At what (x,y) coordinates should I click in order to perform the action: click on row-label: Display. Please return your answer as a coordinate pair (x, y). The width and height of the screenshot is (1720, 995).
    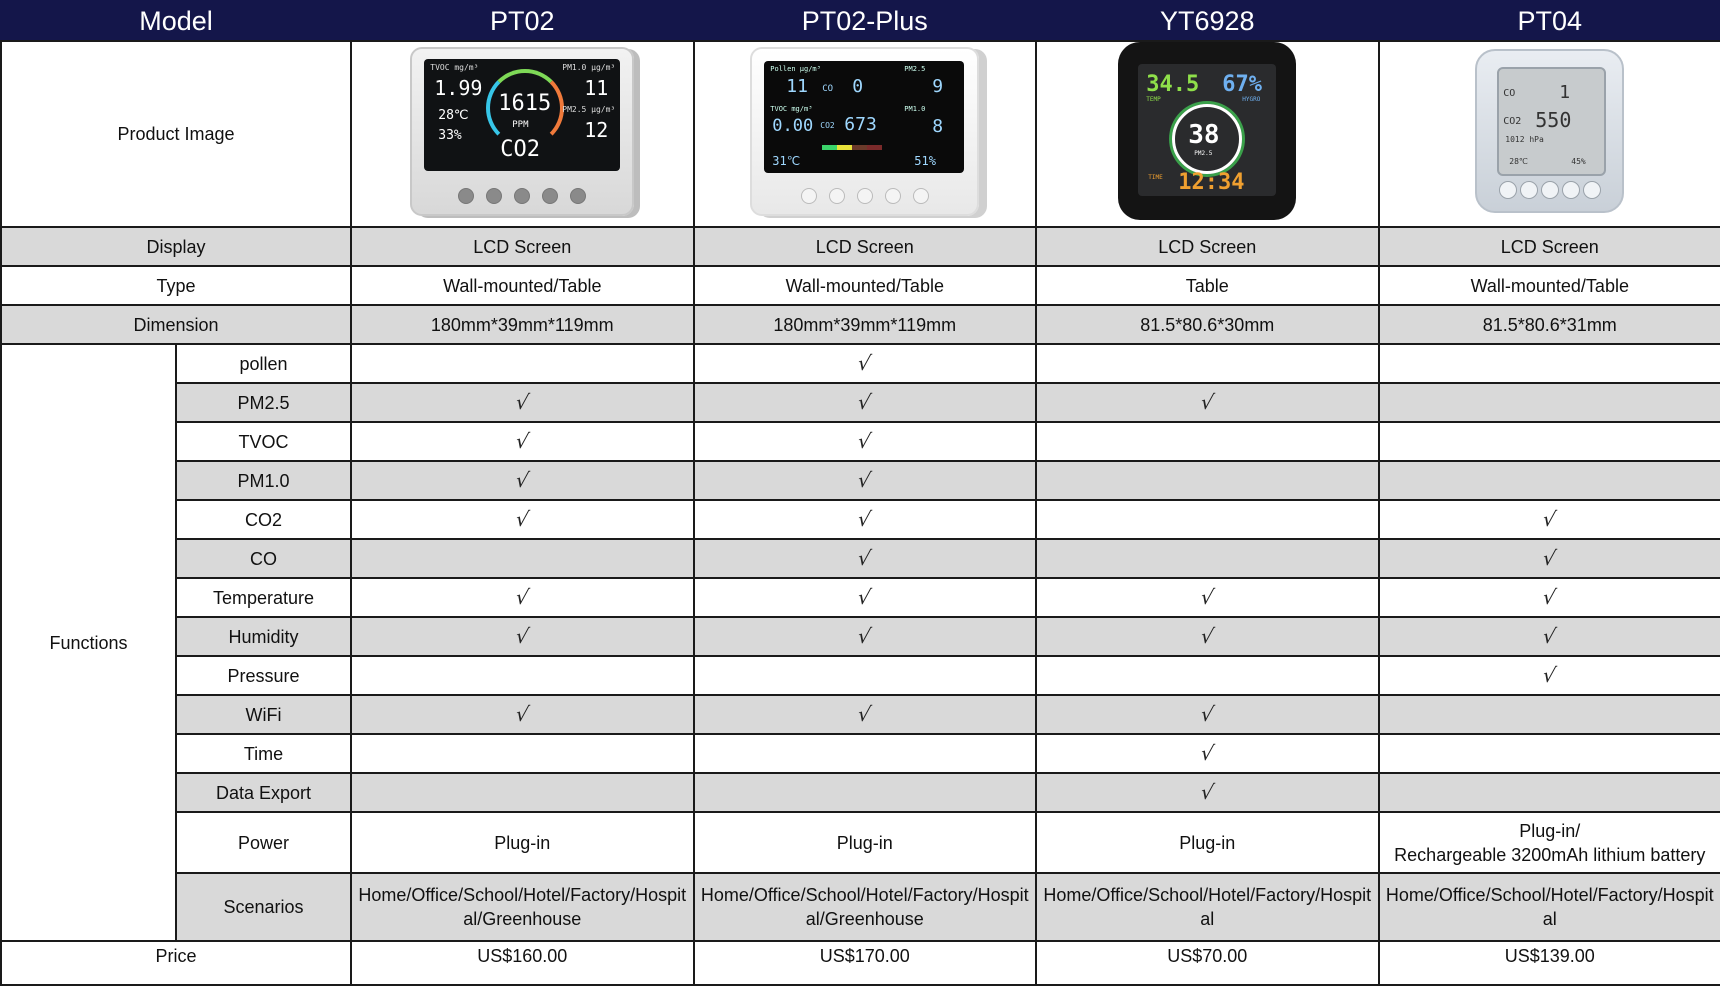
    Looking at the image, I should click on (176, 247).